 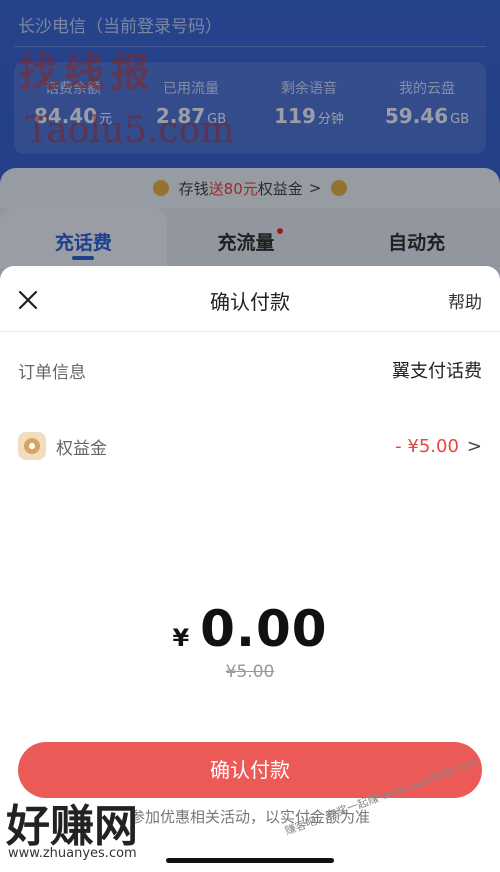 I want to click on benefit-row: 权益金 - ¥5.00 >, so click(x=250, y=446).